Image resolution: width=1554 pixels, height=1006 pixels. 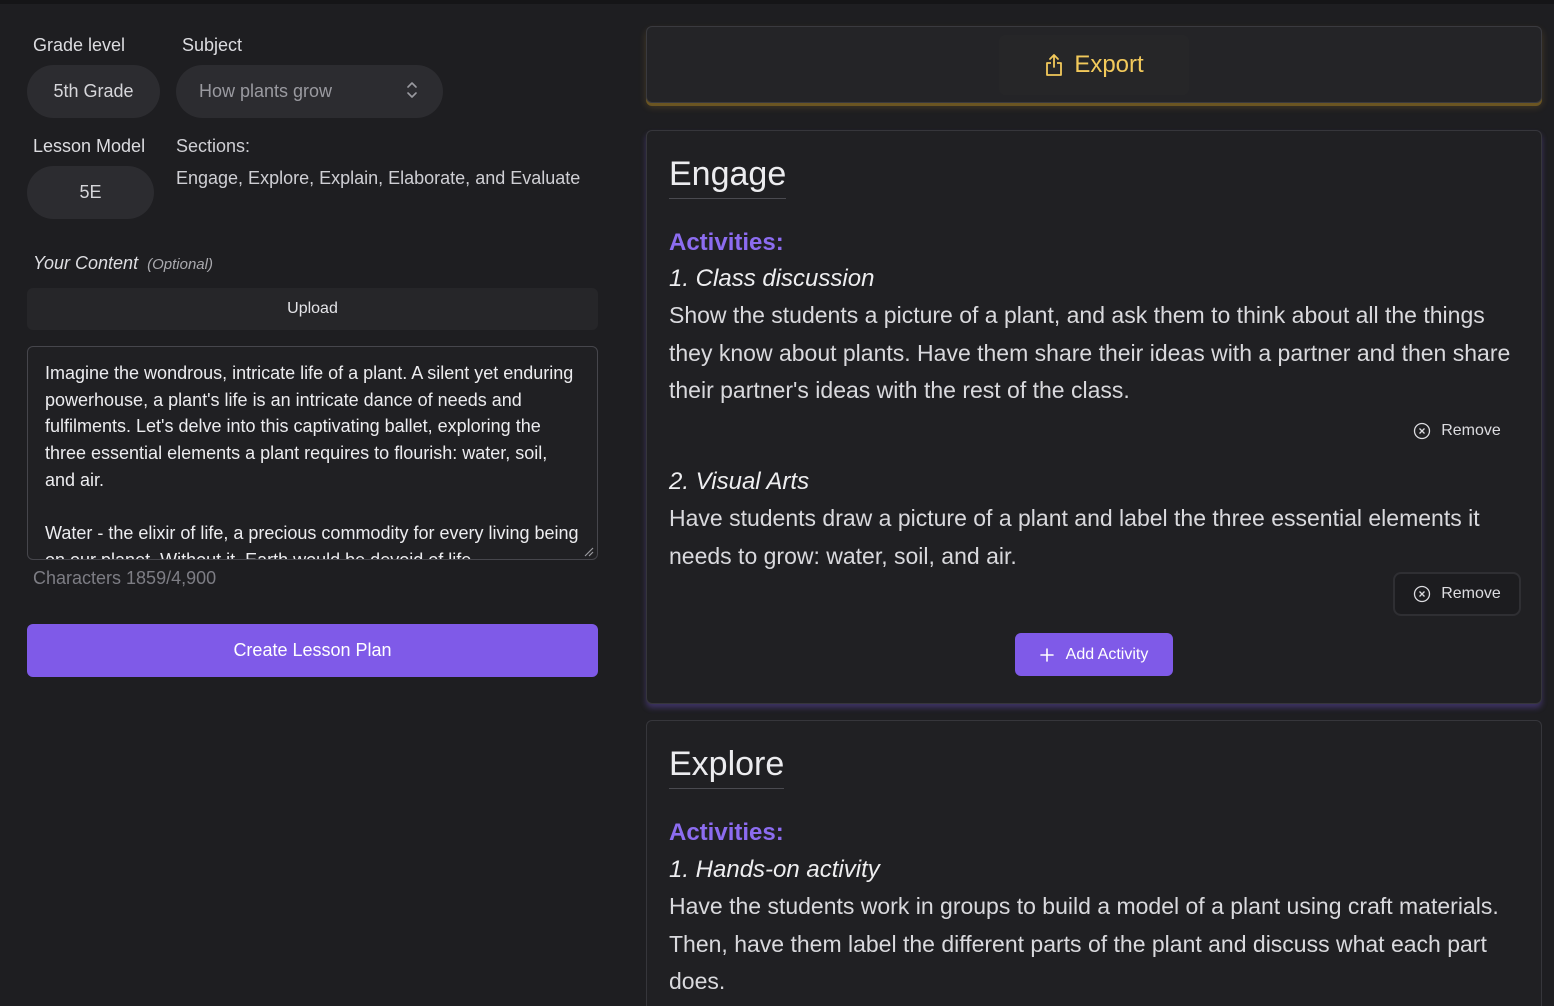 I want to click on subject-label: Subject, so click(x=212, y=45).